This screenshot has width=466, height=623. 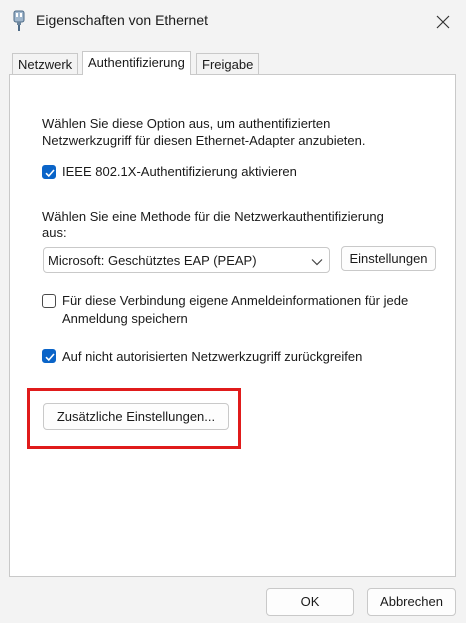 I want to click on title-bar: Eigenschaften von Ethernet, so click(x=233, y=21).